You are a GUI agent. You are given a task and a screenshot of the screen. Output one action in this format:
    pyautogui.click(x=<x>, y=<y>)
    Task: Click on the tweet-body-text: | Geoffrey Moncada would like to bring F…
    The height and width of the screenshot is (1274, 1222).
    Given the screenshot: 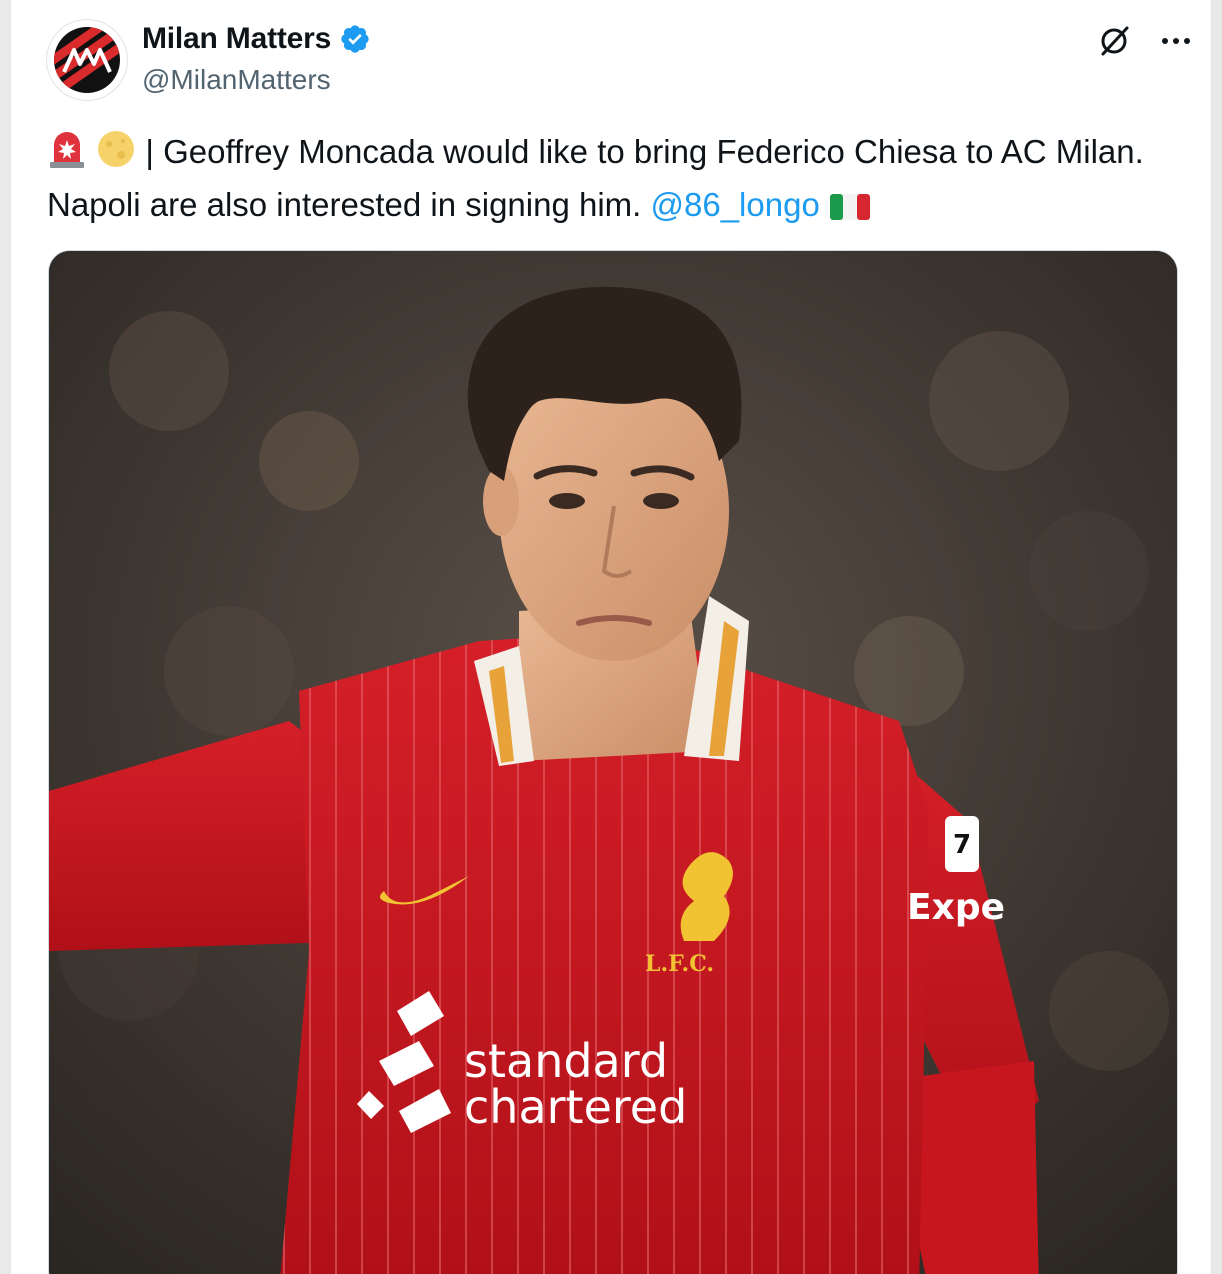 What is the action you would take?
    pyautogui.click(x=595, y=178)
    